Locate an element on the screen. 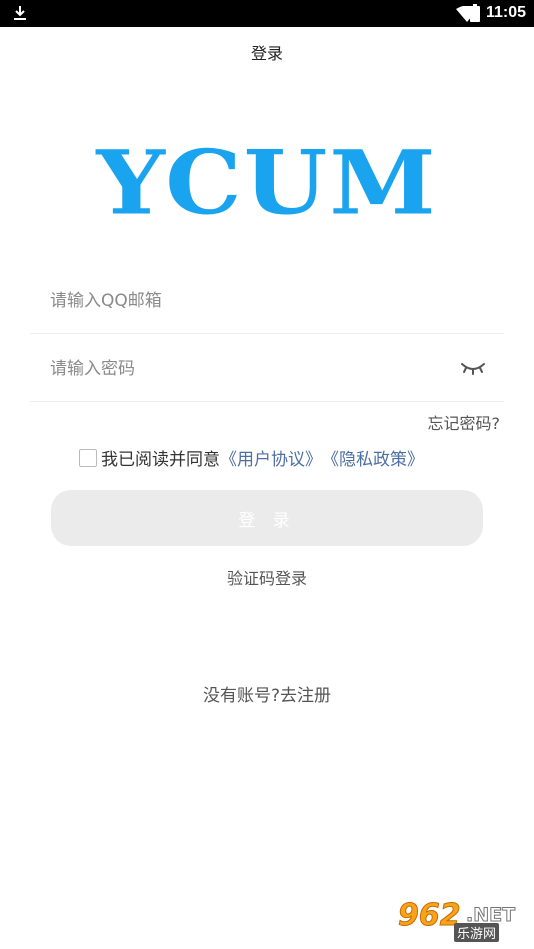 This screenshot has width=534, height=949. download-icon is located at coordinates (20, 13).